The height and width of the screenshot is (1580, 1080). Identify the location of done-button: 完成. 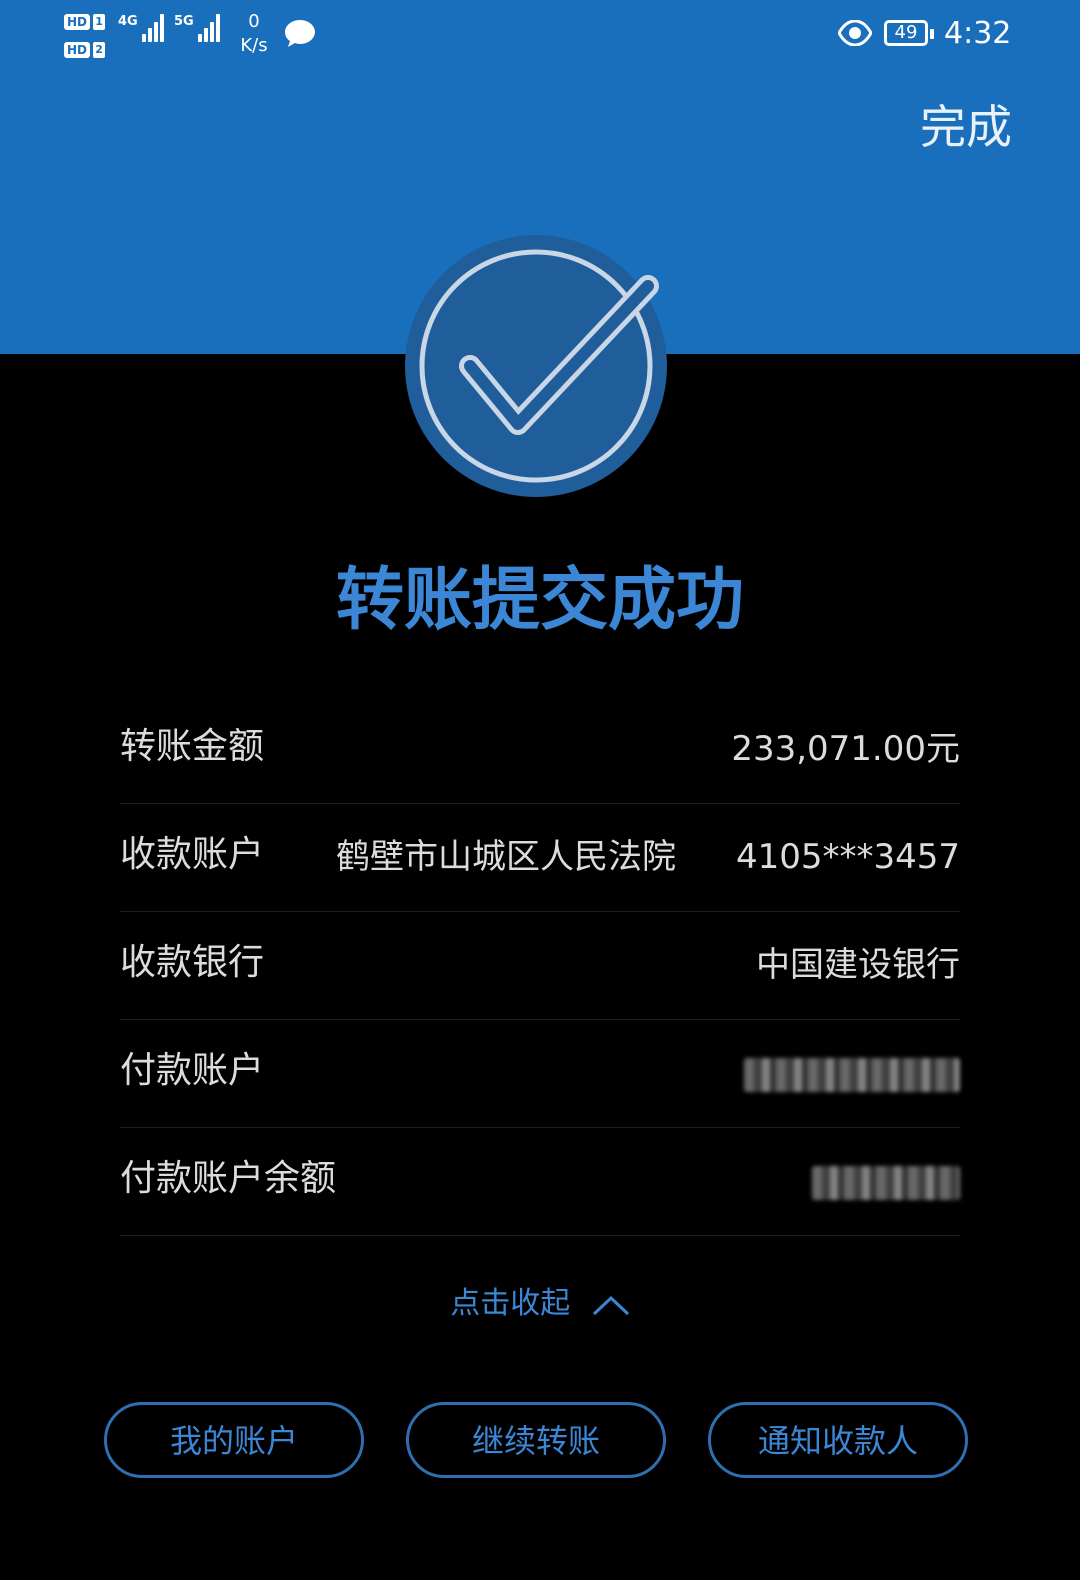
(966, 127).